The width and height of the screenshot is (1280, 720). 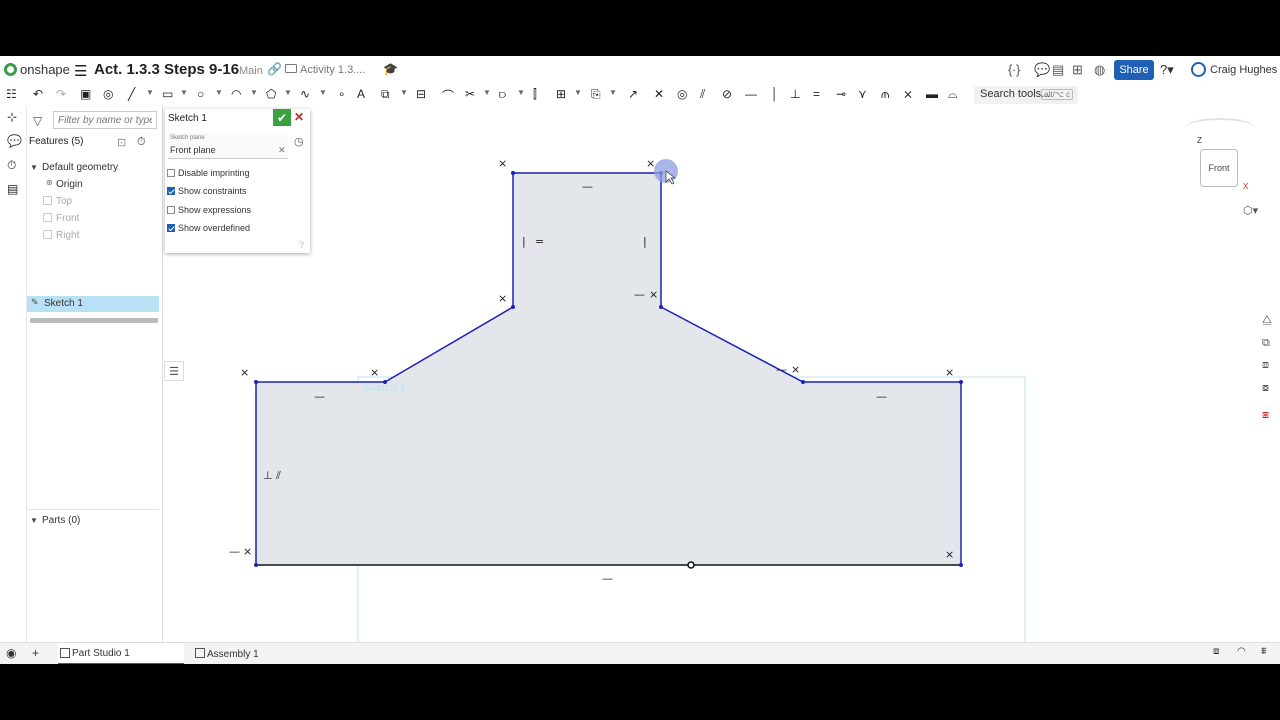 What do you see at coordinates (1263, 651) in the screenshot?
I see `mass-properties-icon: ⩩` at bounding box center [1263, 651].